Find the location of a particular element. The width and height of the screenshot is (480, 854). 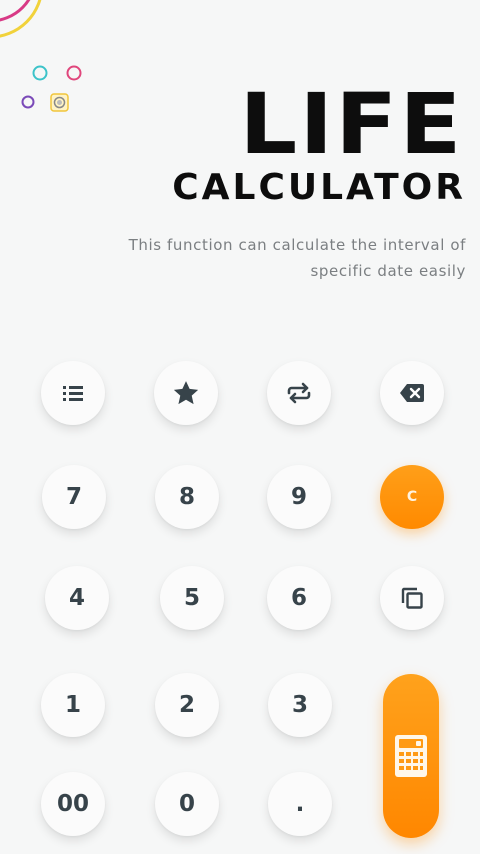

decorative-circles is located at coordinates (41, 56).